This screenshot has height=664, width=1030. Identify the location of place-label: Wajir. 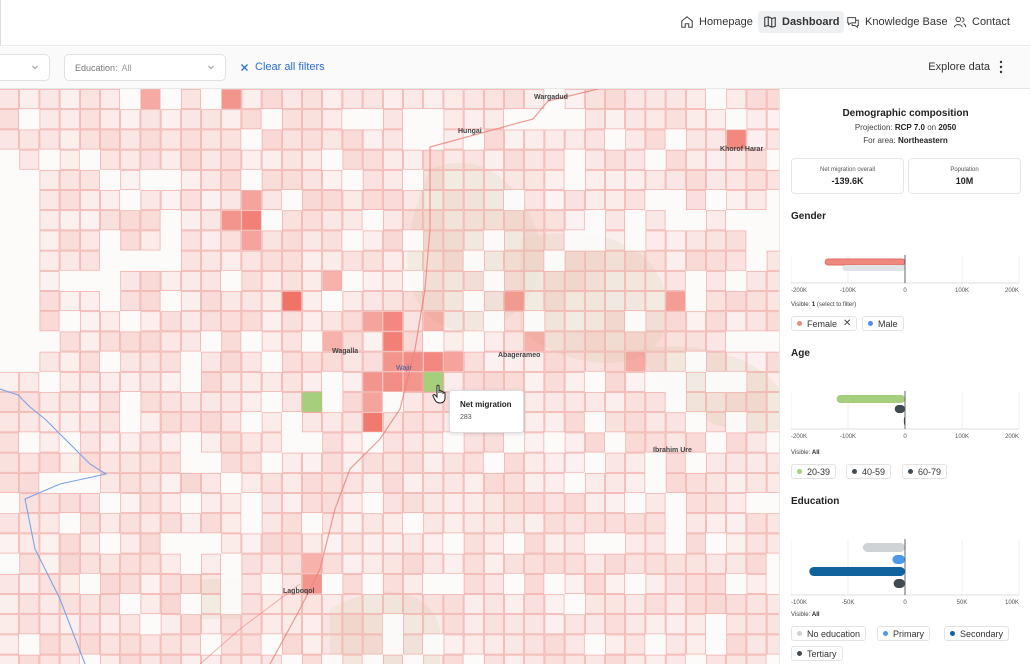
(404, 368).